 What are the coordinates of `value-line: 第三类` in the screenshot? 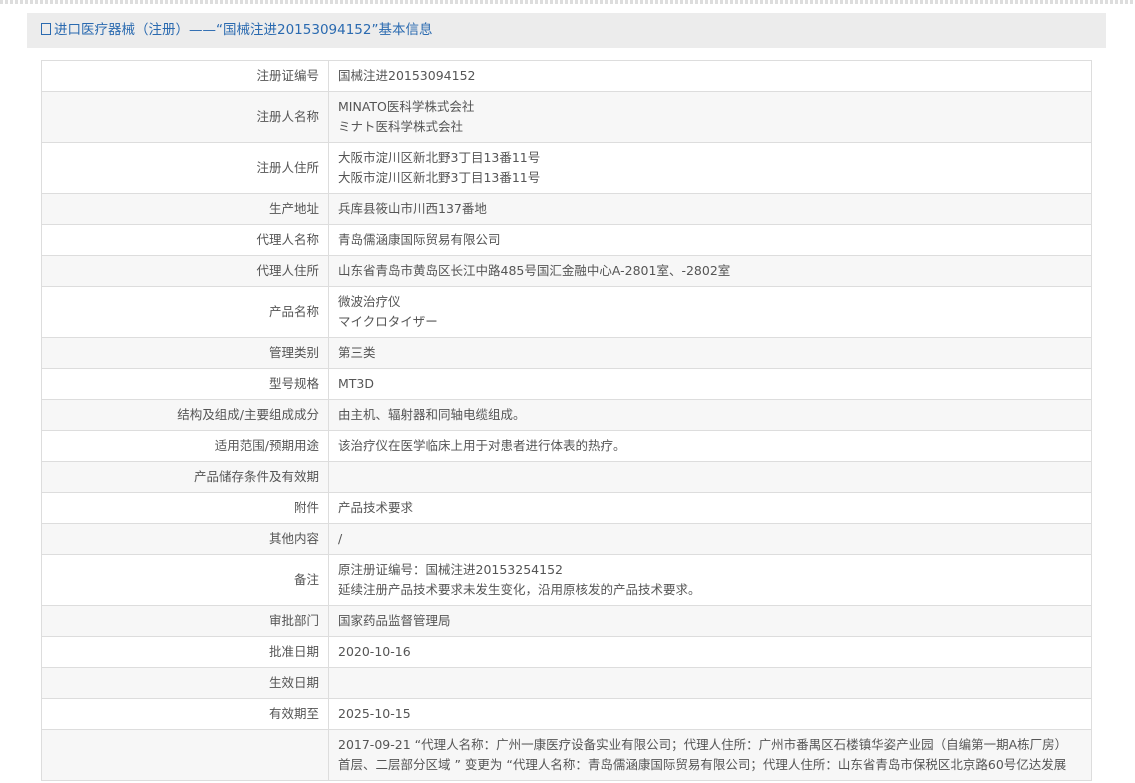 It's located at (357, 352).